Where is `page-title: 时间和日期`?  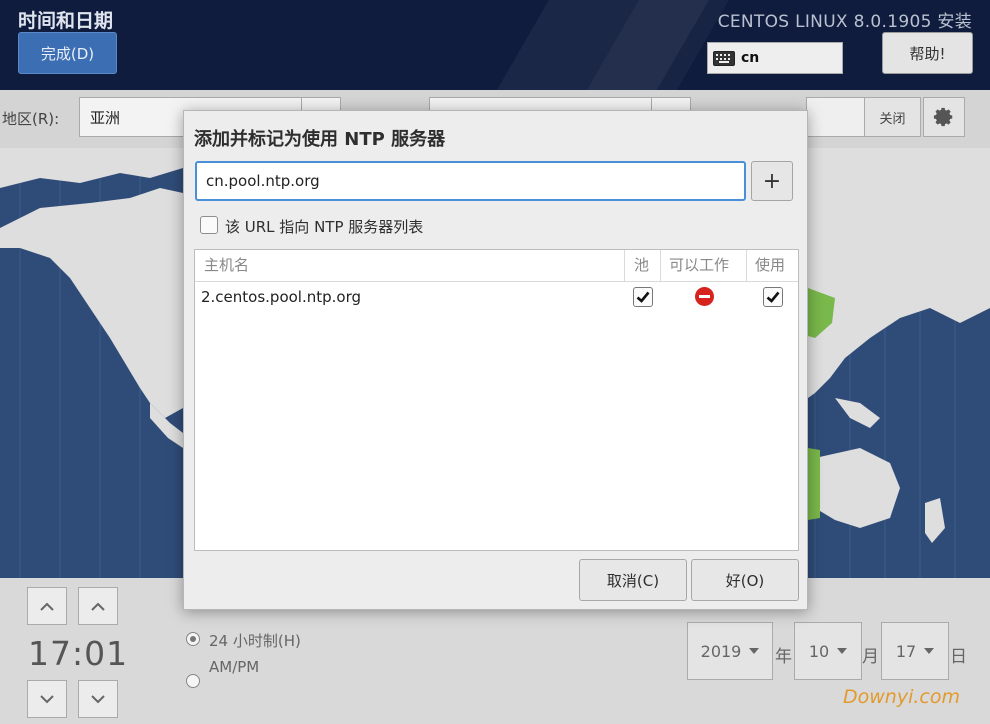
page-title: 时间和日期 is located at coordinates (66, 21).